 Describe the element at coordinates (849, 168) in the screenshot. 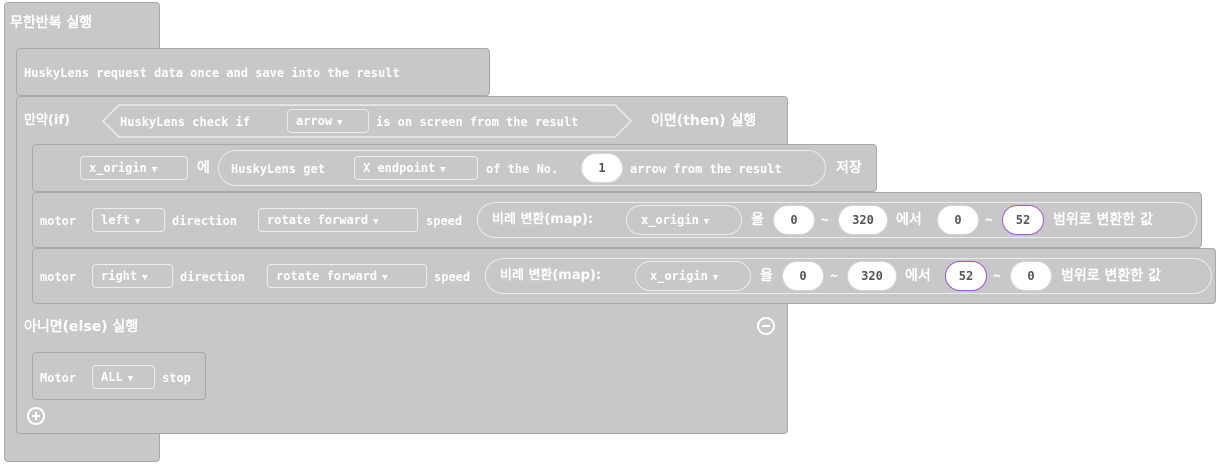

I see `store-label: 저장` at that location.